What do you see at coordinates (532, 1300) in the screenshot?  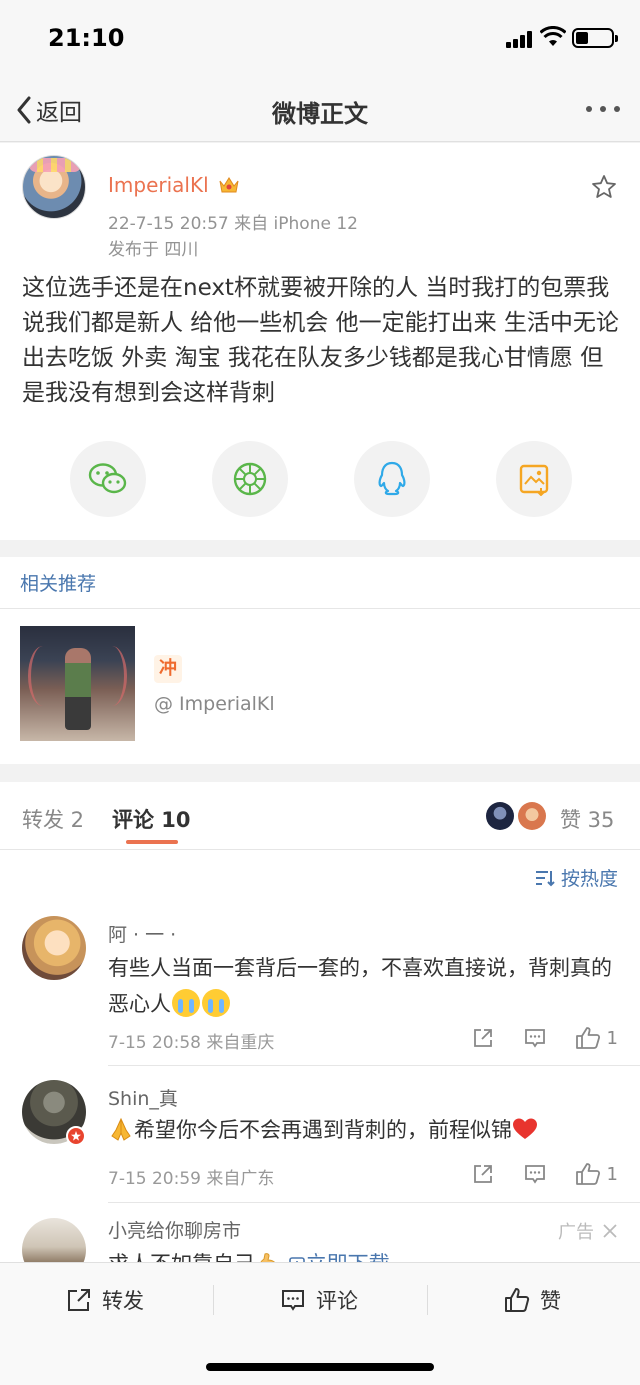 I see `like-button: 赞` at bounding box center [532, 1300].